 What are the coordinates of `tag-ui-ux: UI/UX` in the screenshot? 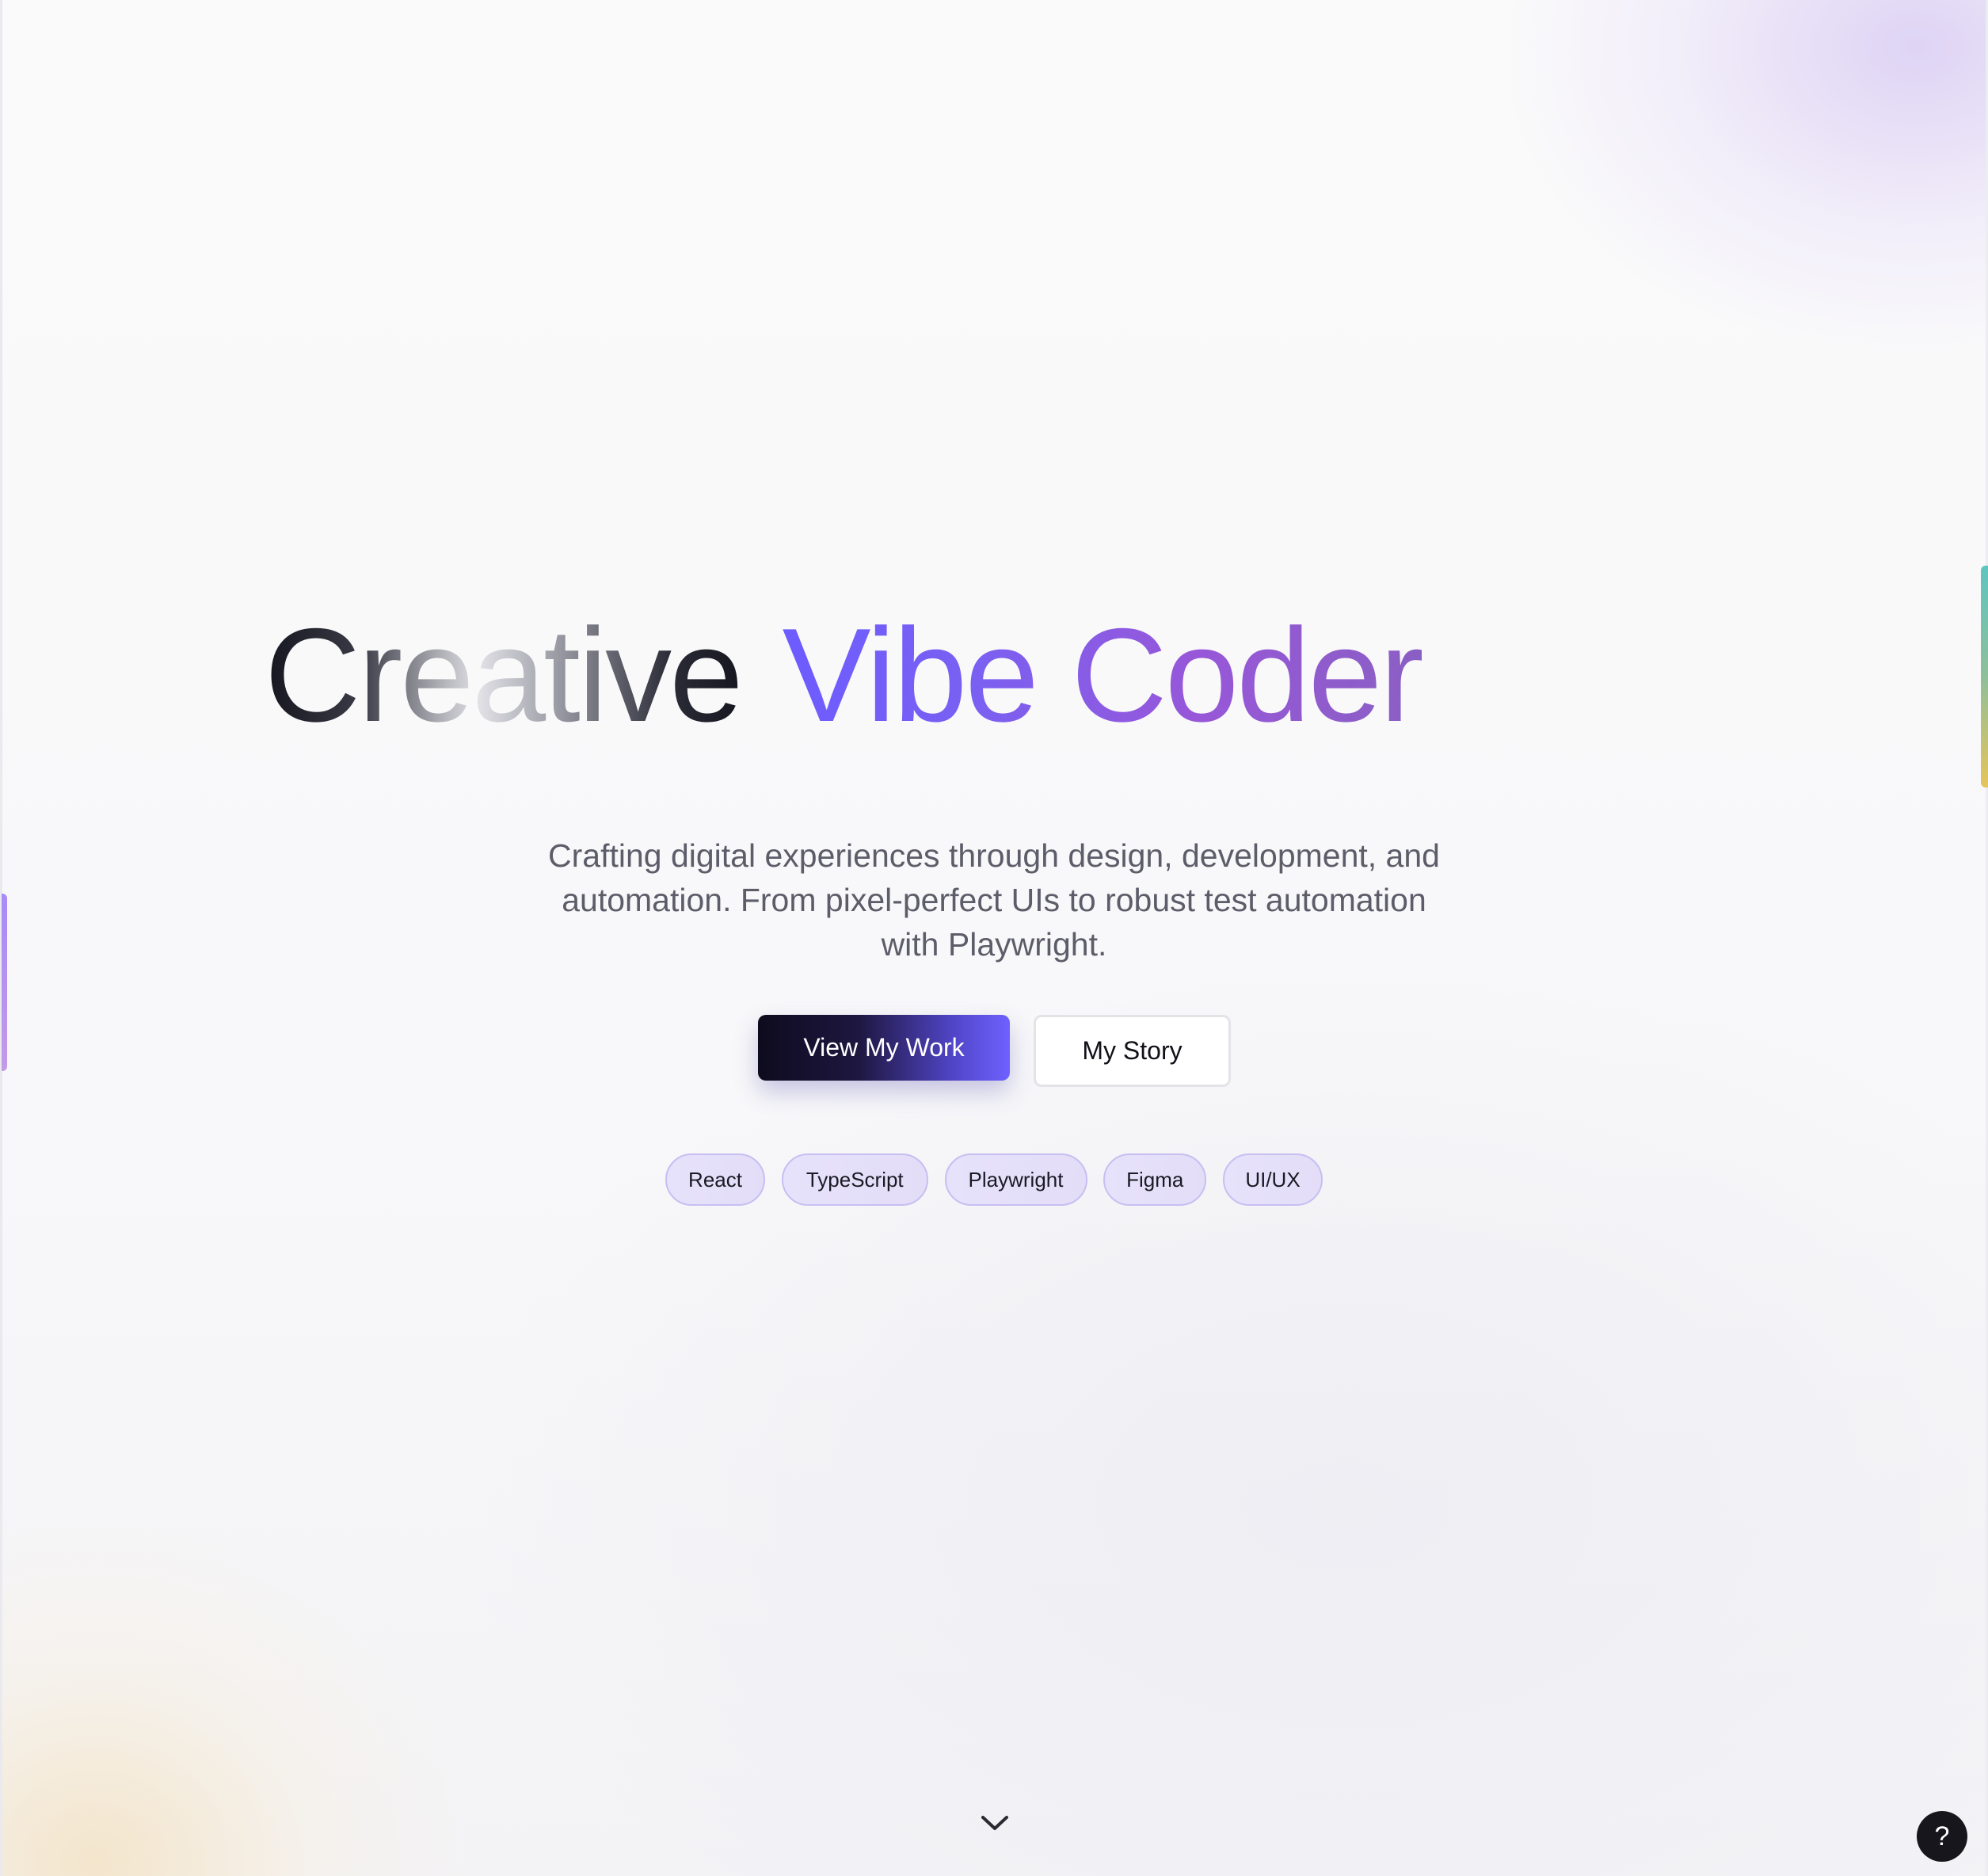 It's located at (1273, 1179).